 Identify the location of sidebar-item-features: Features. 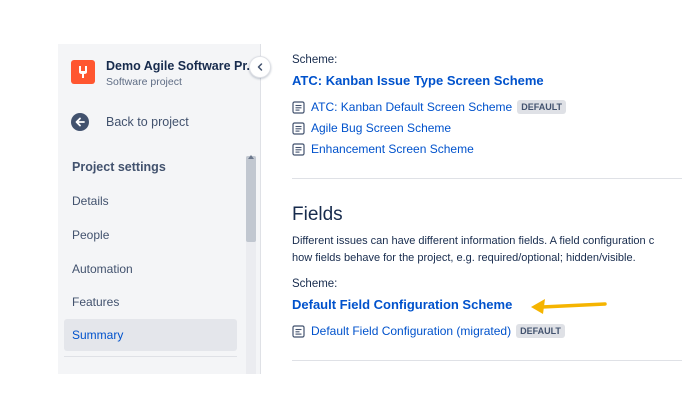
(150, 302).